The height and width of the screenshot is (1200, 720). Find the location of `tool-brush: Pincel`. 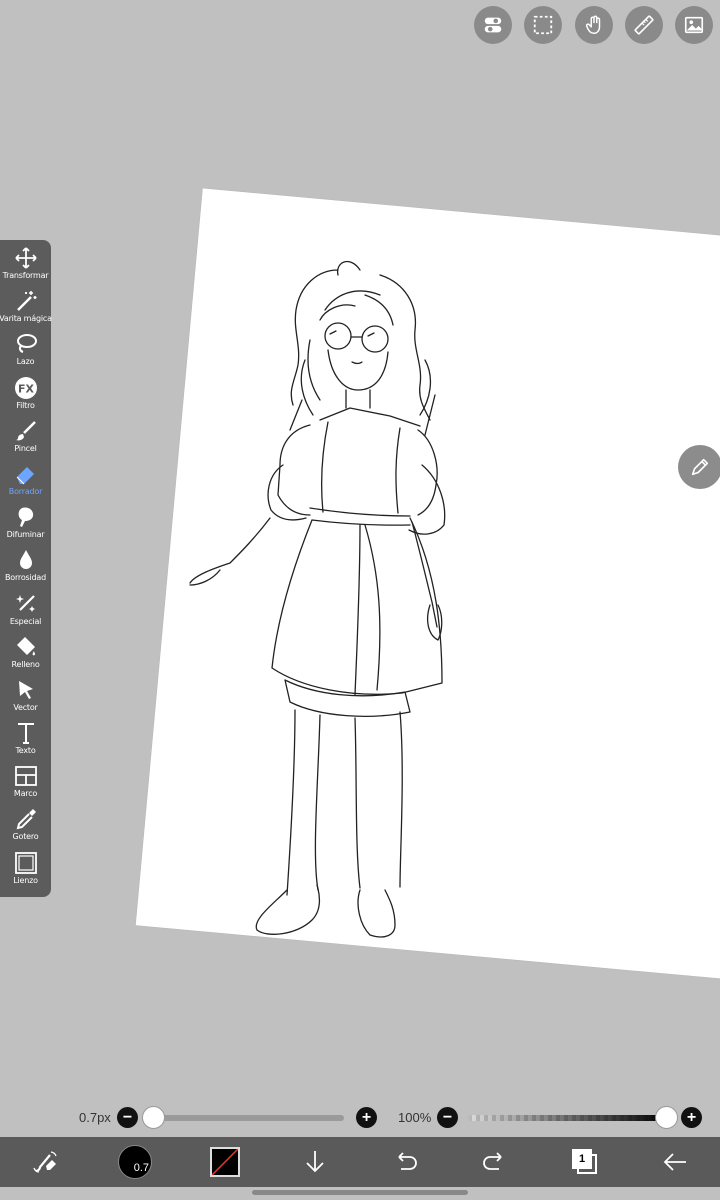

tool-brush: Pincel is located at coordinates (25, 440).